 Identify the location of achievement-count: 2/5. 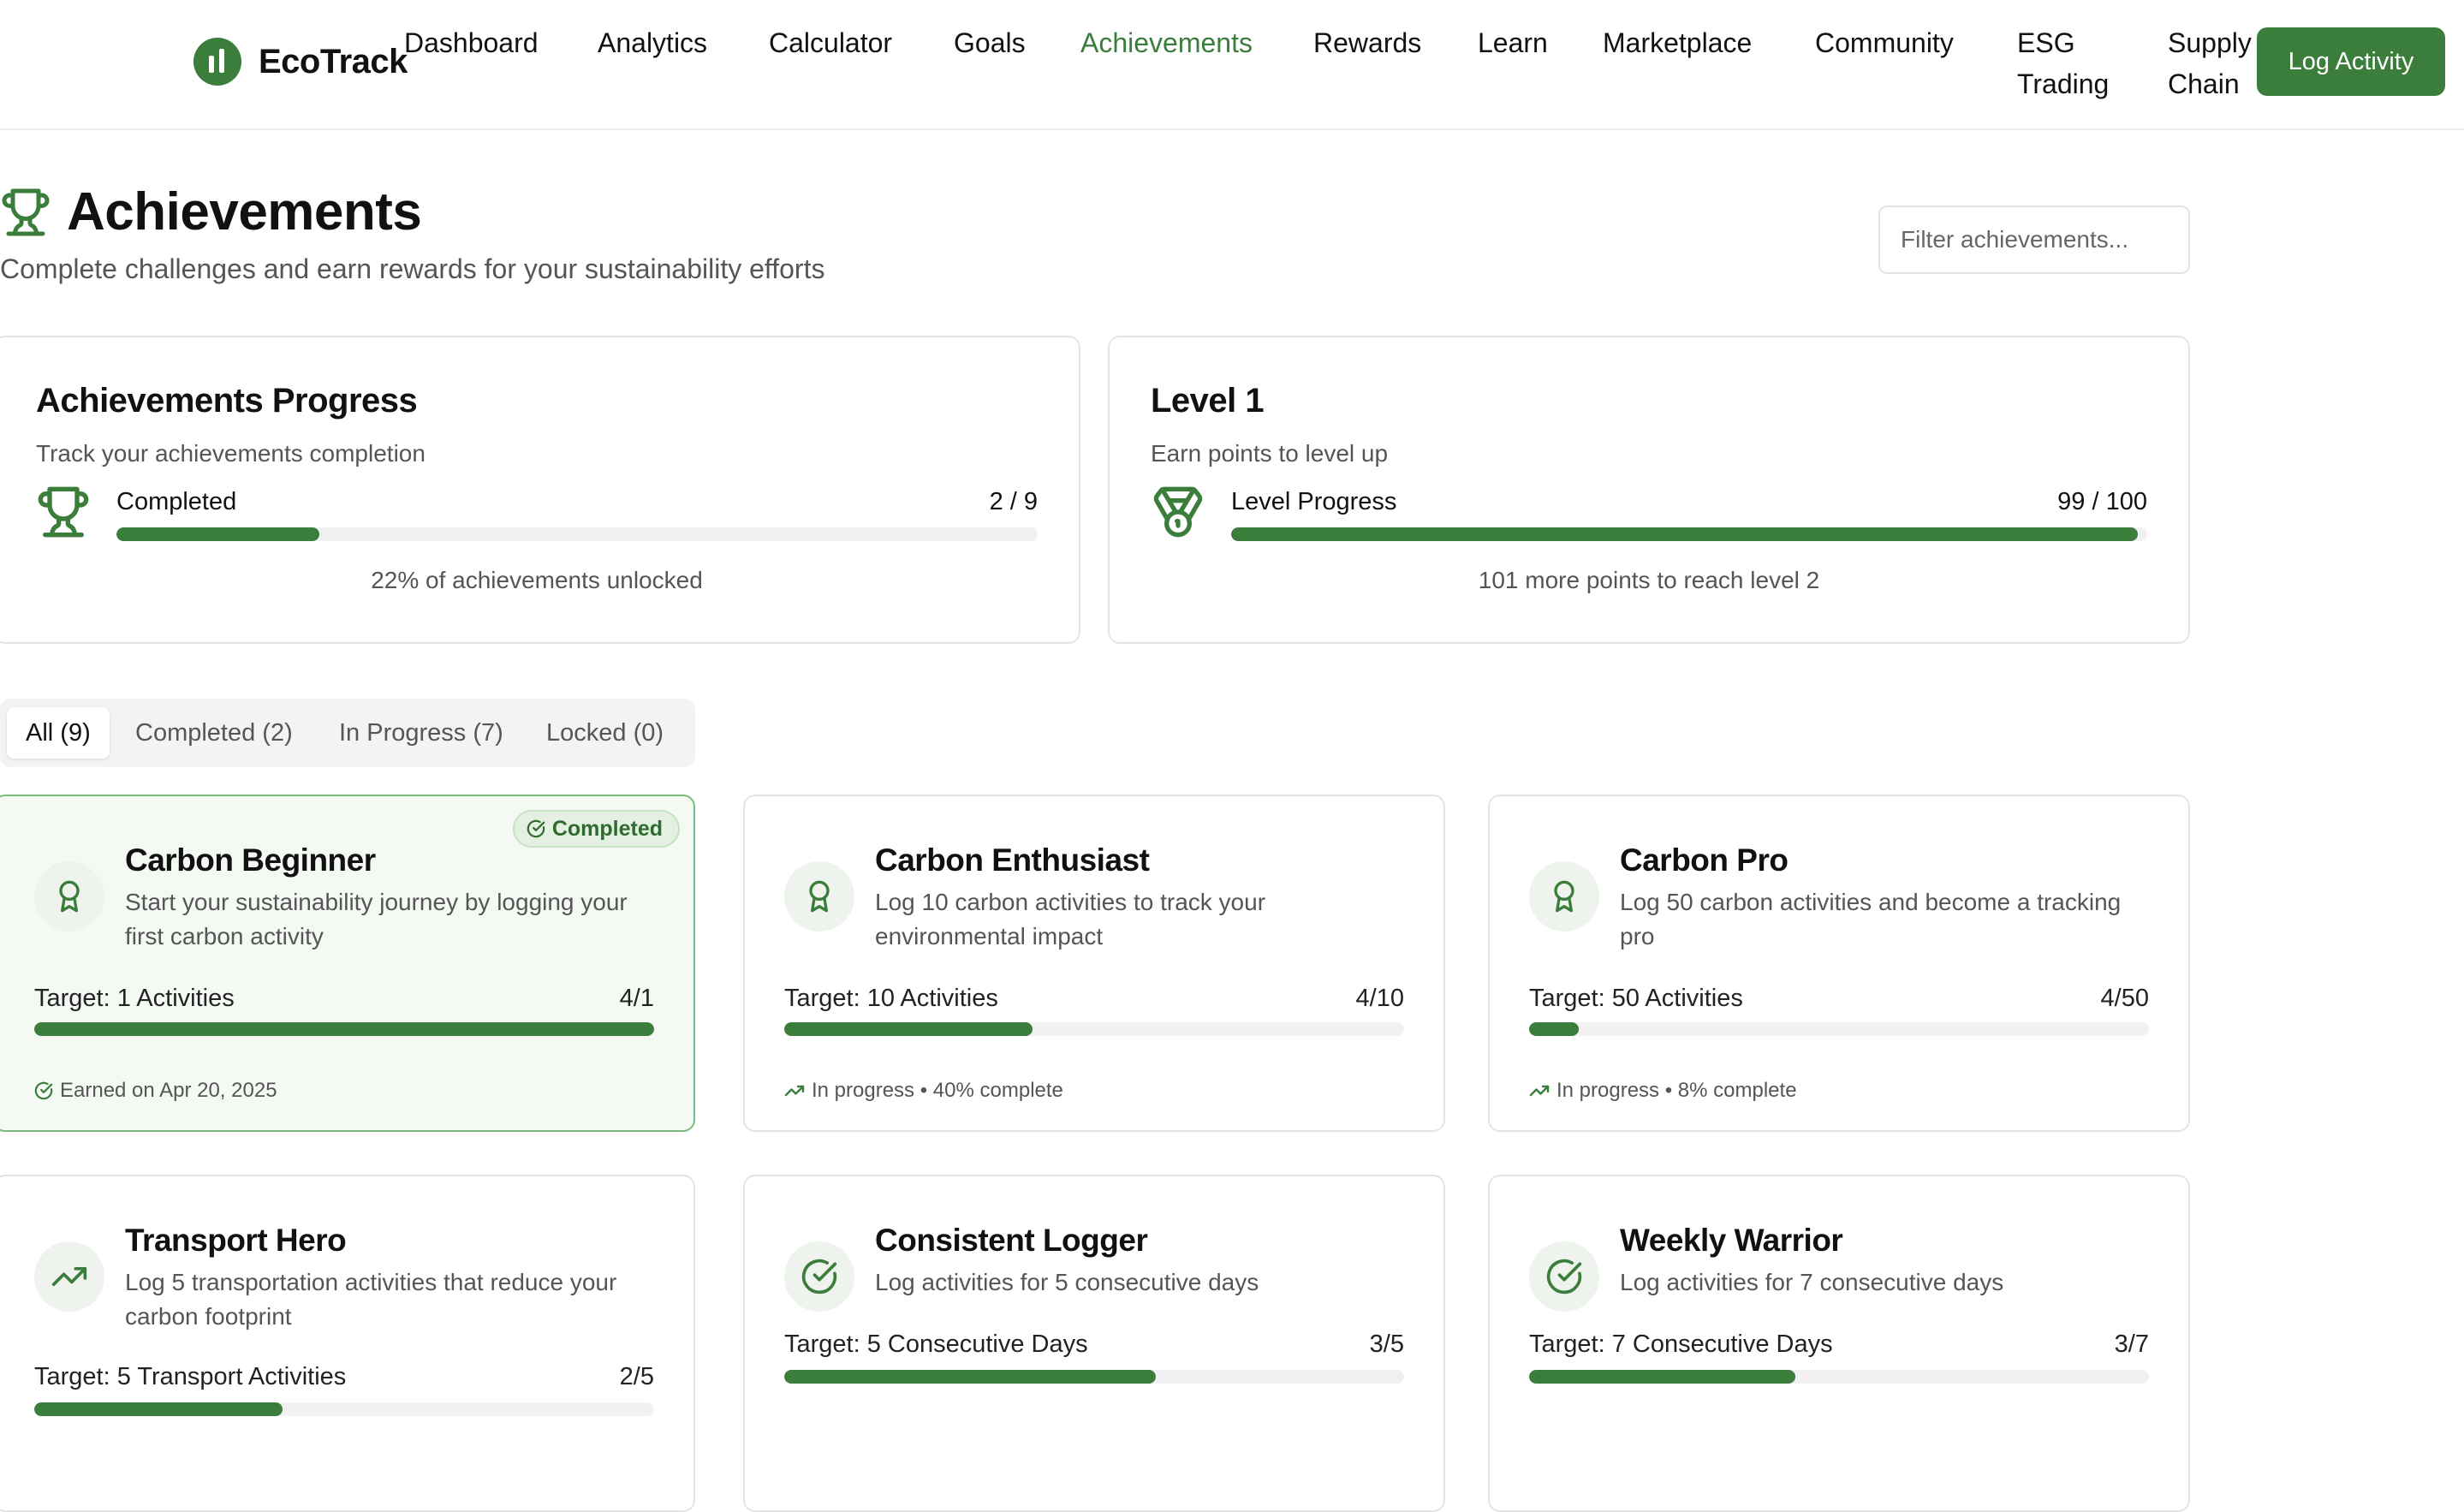
(636, 1376).